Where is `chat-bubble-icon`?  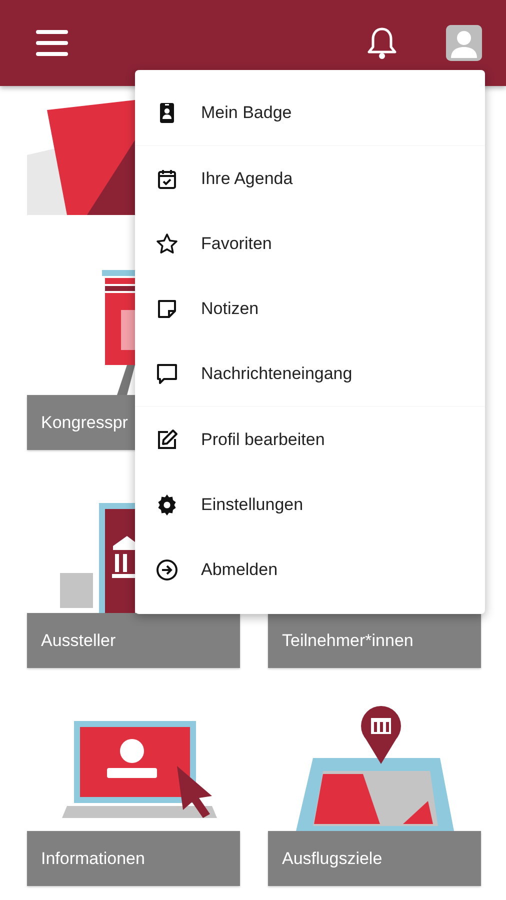 chat-bubble-icon is located at coordinates (167, 374).